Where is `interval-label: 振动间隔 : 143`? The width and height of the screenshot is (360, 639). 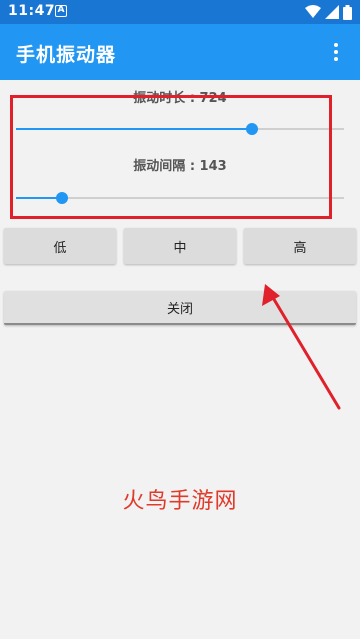 interval-label: 振动间隔 : 143 is located at coordinates (180, 166).